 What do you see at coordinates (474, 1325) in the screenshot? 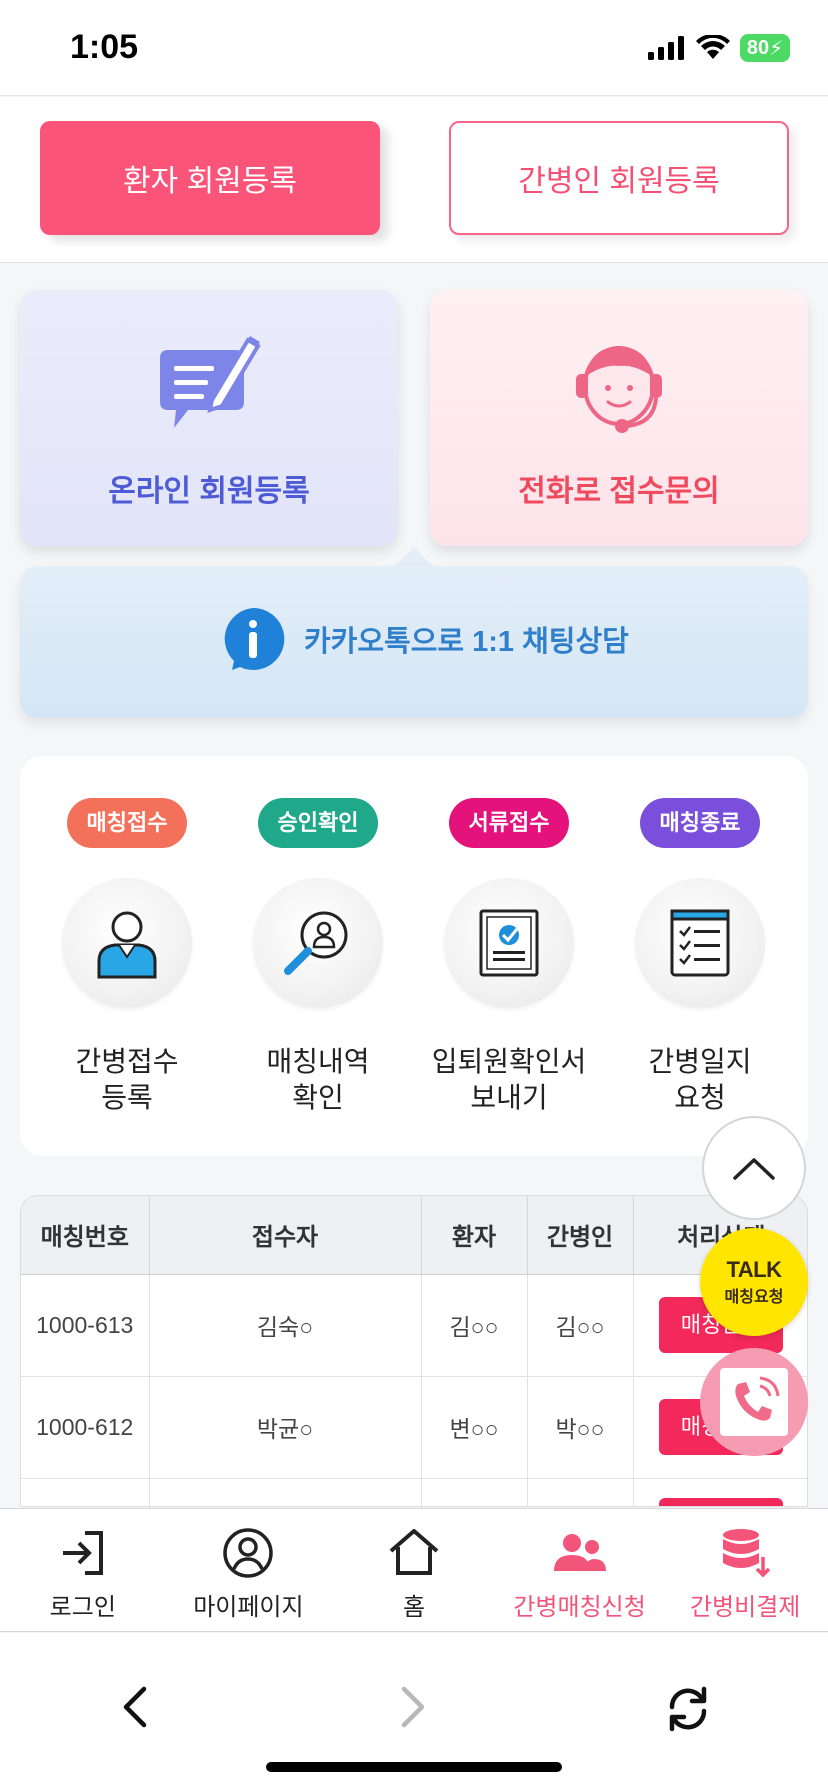
I see `cell-patient: 김○○` at bounding box center [474, 1325].